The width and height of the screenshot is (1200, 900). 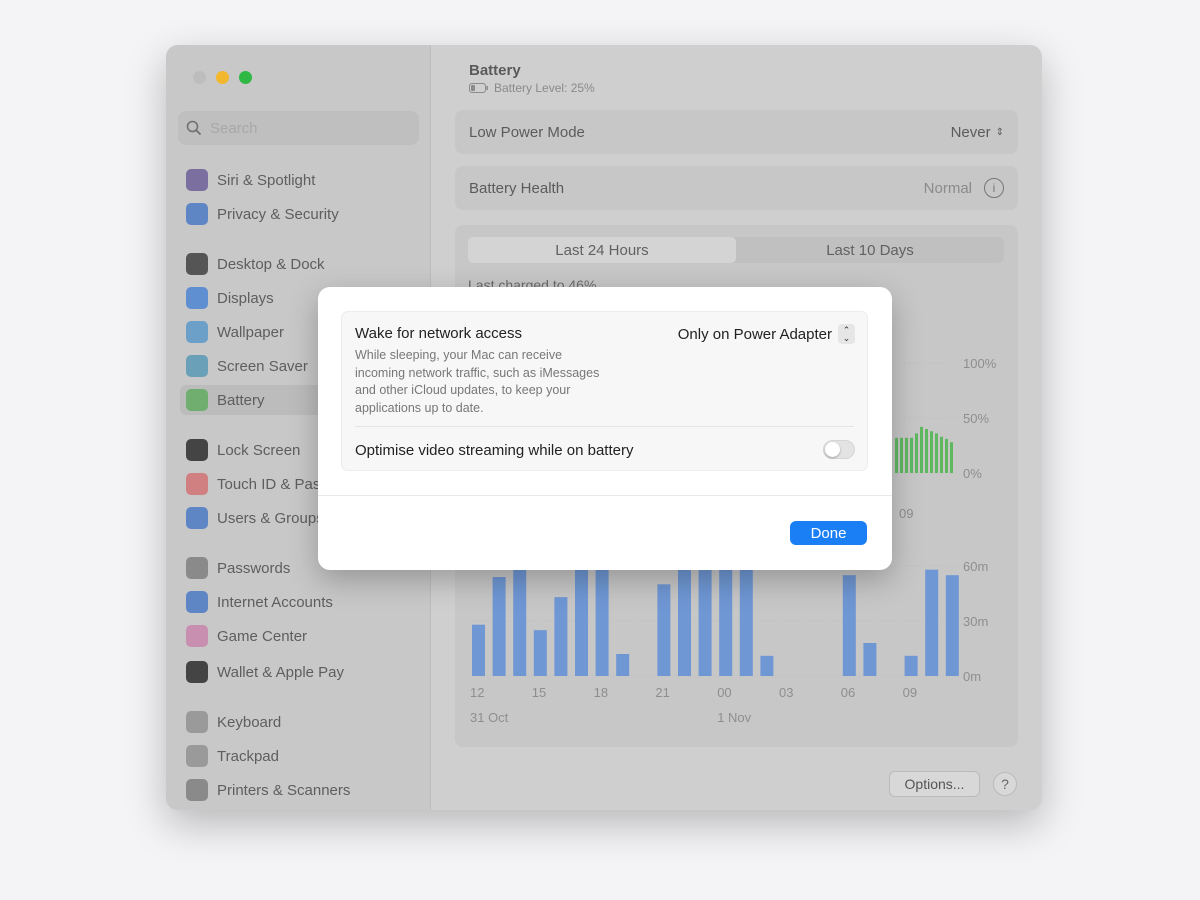 I want to click on sidebar-item-internet-accounts: Internet Accounts, so click(x=300, y=602).